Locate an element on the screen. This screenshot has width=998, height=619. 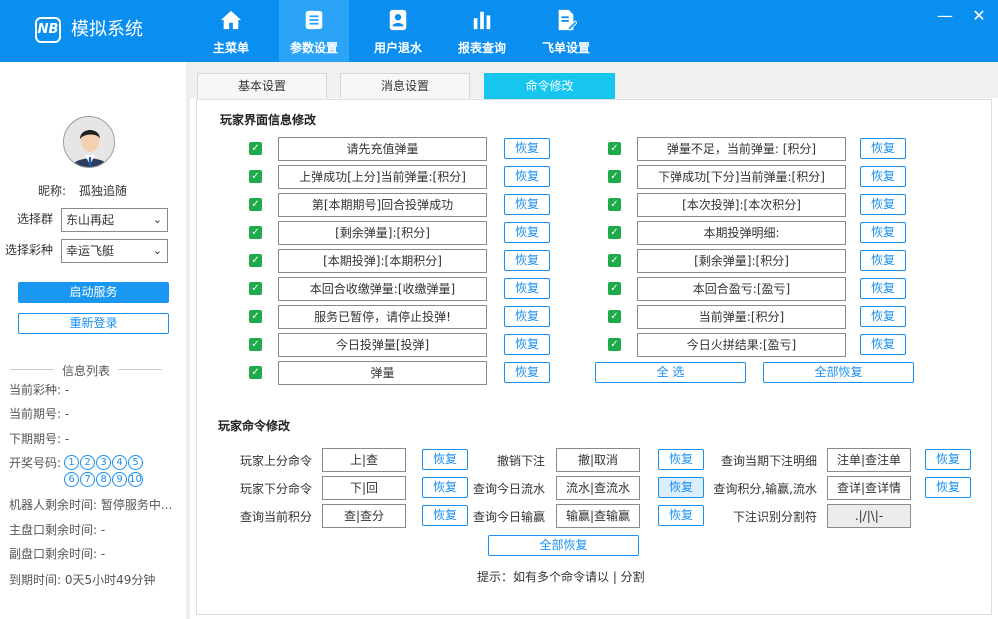
nav-label: 报表查询 is located at coordinates (481, 48).